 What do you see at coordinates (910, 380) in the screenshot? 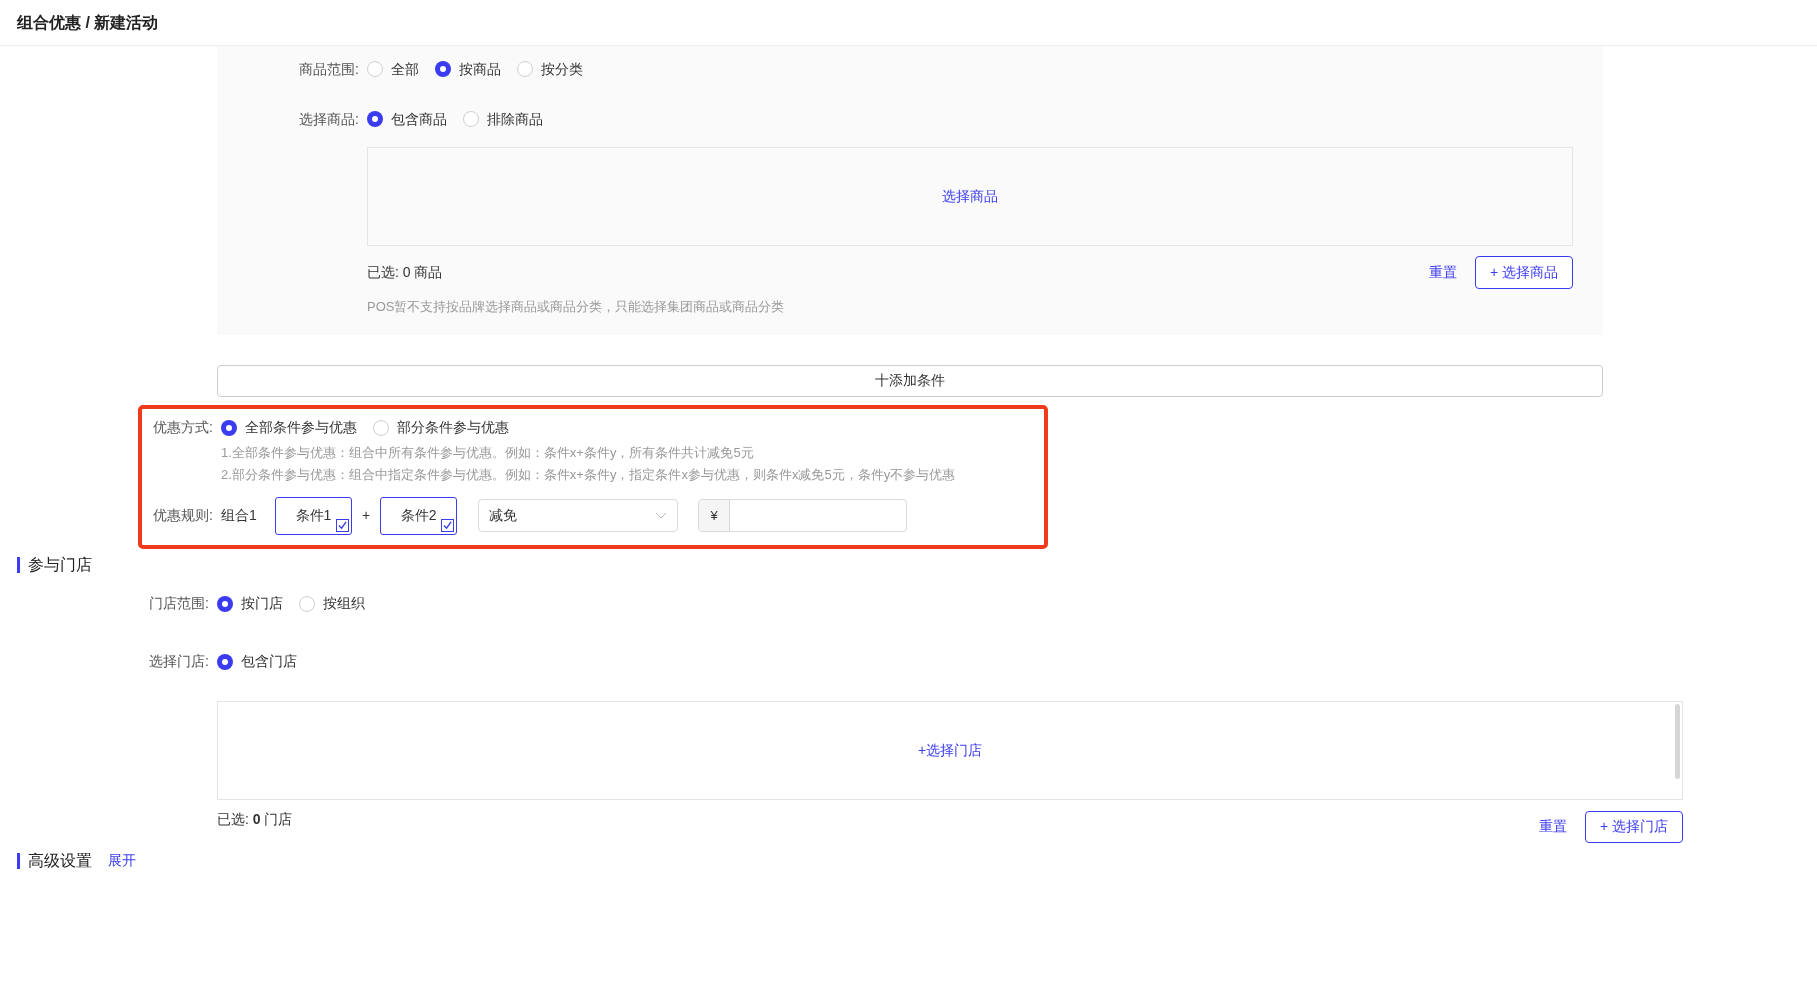
I see `add-condition-button: 十添加条件` at bounding box center [910, 380].